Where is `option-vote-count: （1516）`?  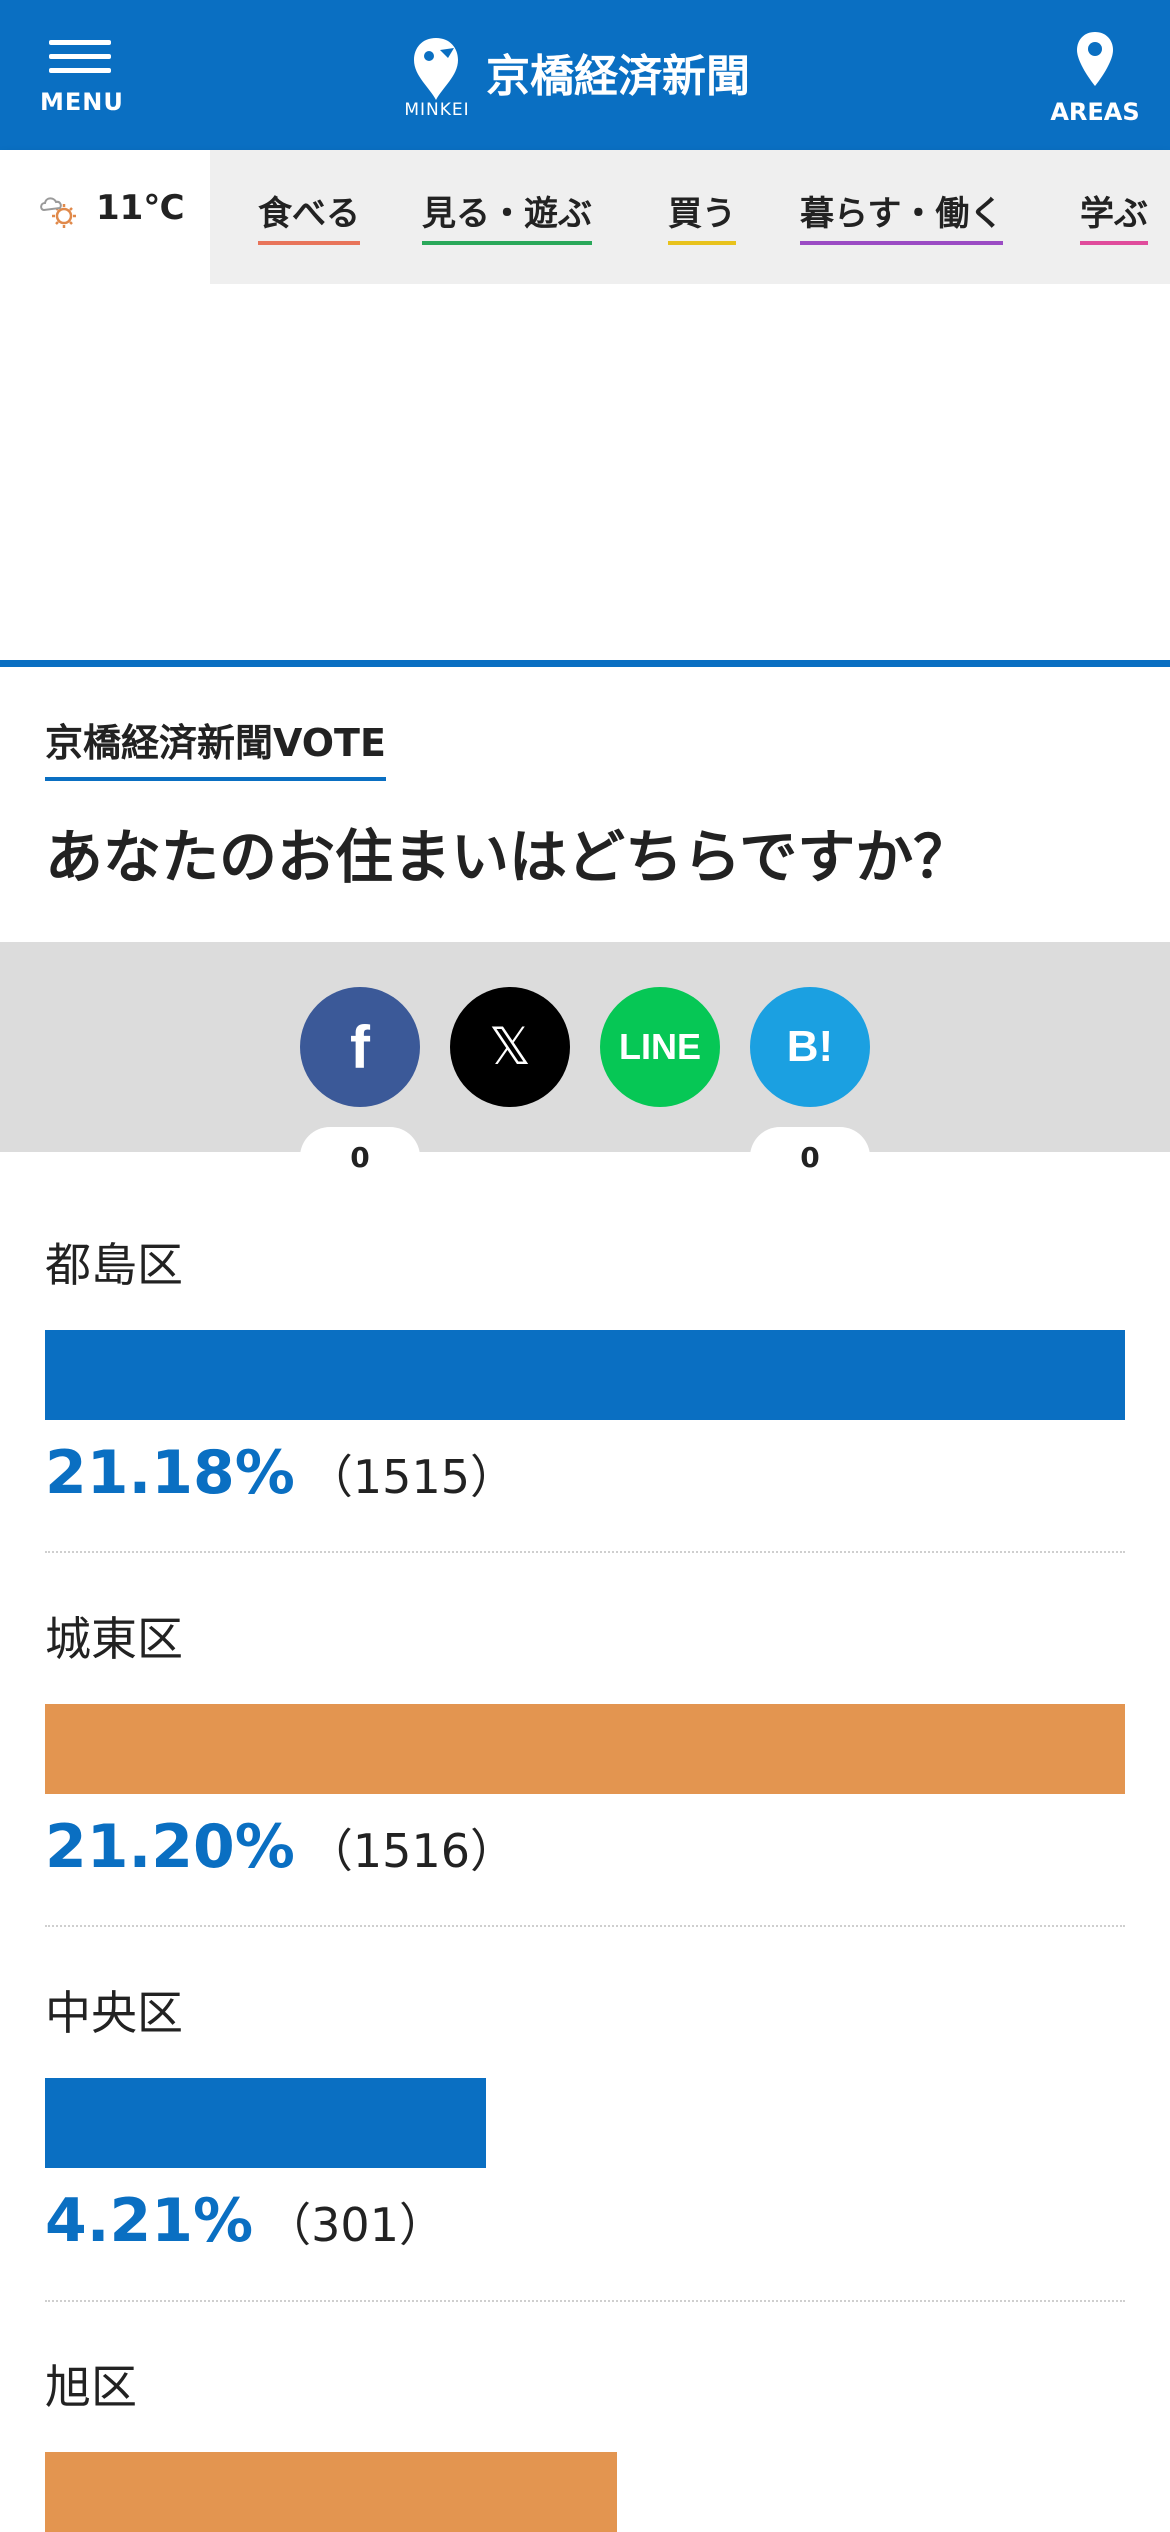
option-vote-count: （1516） is located at coordinates (411, 1851).